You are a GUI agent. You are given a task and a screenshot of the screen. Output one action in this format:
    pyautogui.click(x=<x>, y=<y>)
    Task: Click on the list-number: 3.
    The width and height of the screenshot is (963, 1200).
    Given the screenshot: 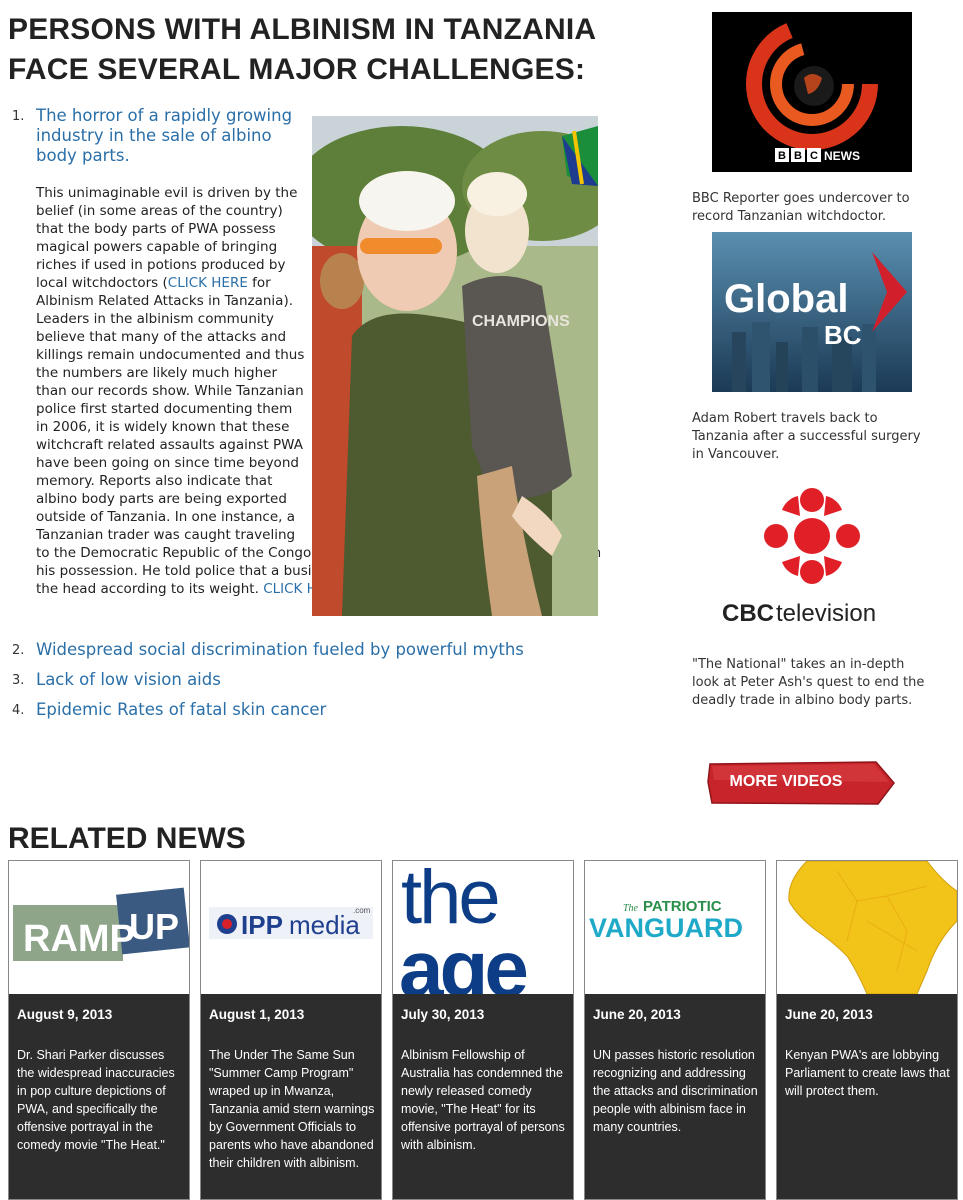 What is the action you would take?
    pyautogui.click(x=18, y=680)
    